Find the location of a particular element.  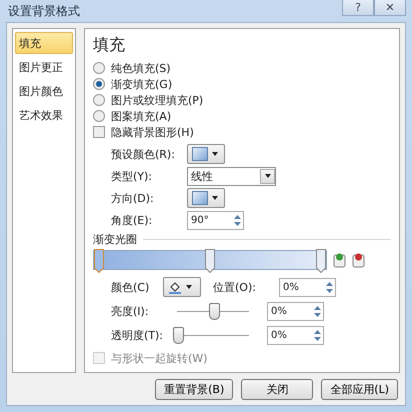

help-button: ? is located at coordinates (358, 8).